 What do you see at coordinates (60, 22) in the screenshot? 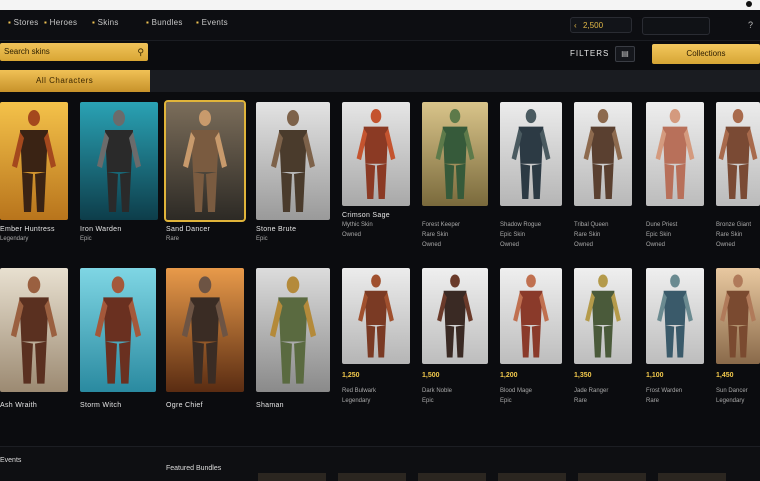
I see `nav-item-heroes: ▪ Heroes` at bounding box center [60, 22].